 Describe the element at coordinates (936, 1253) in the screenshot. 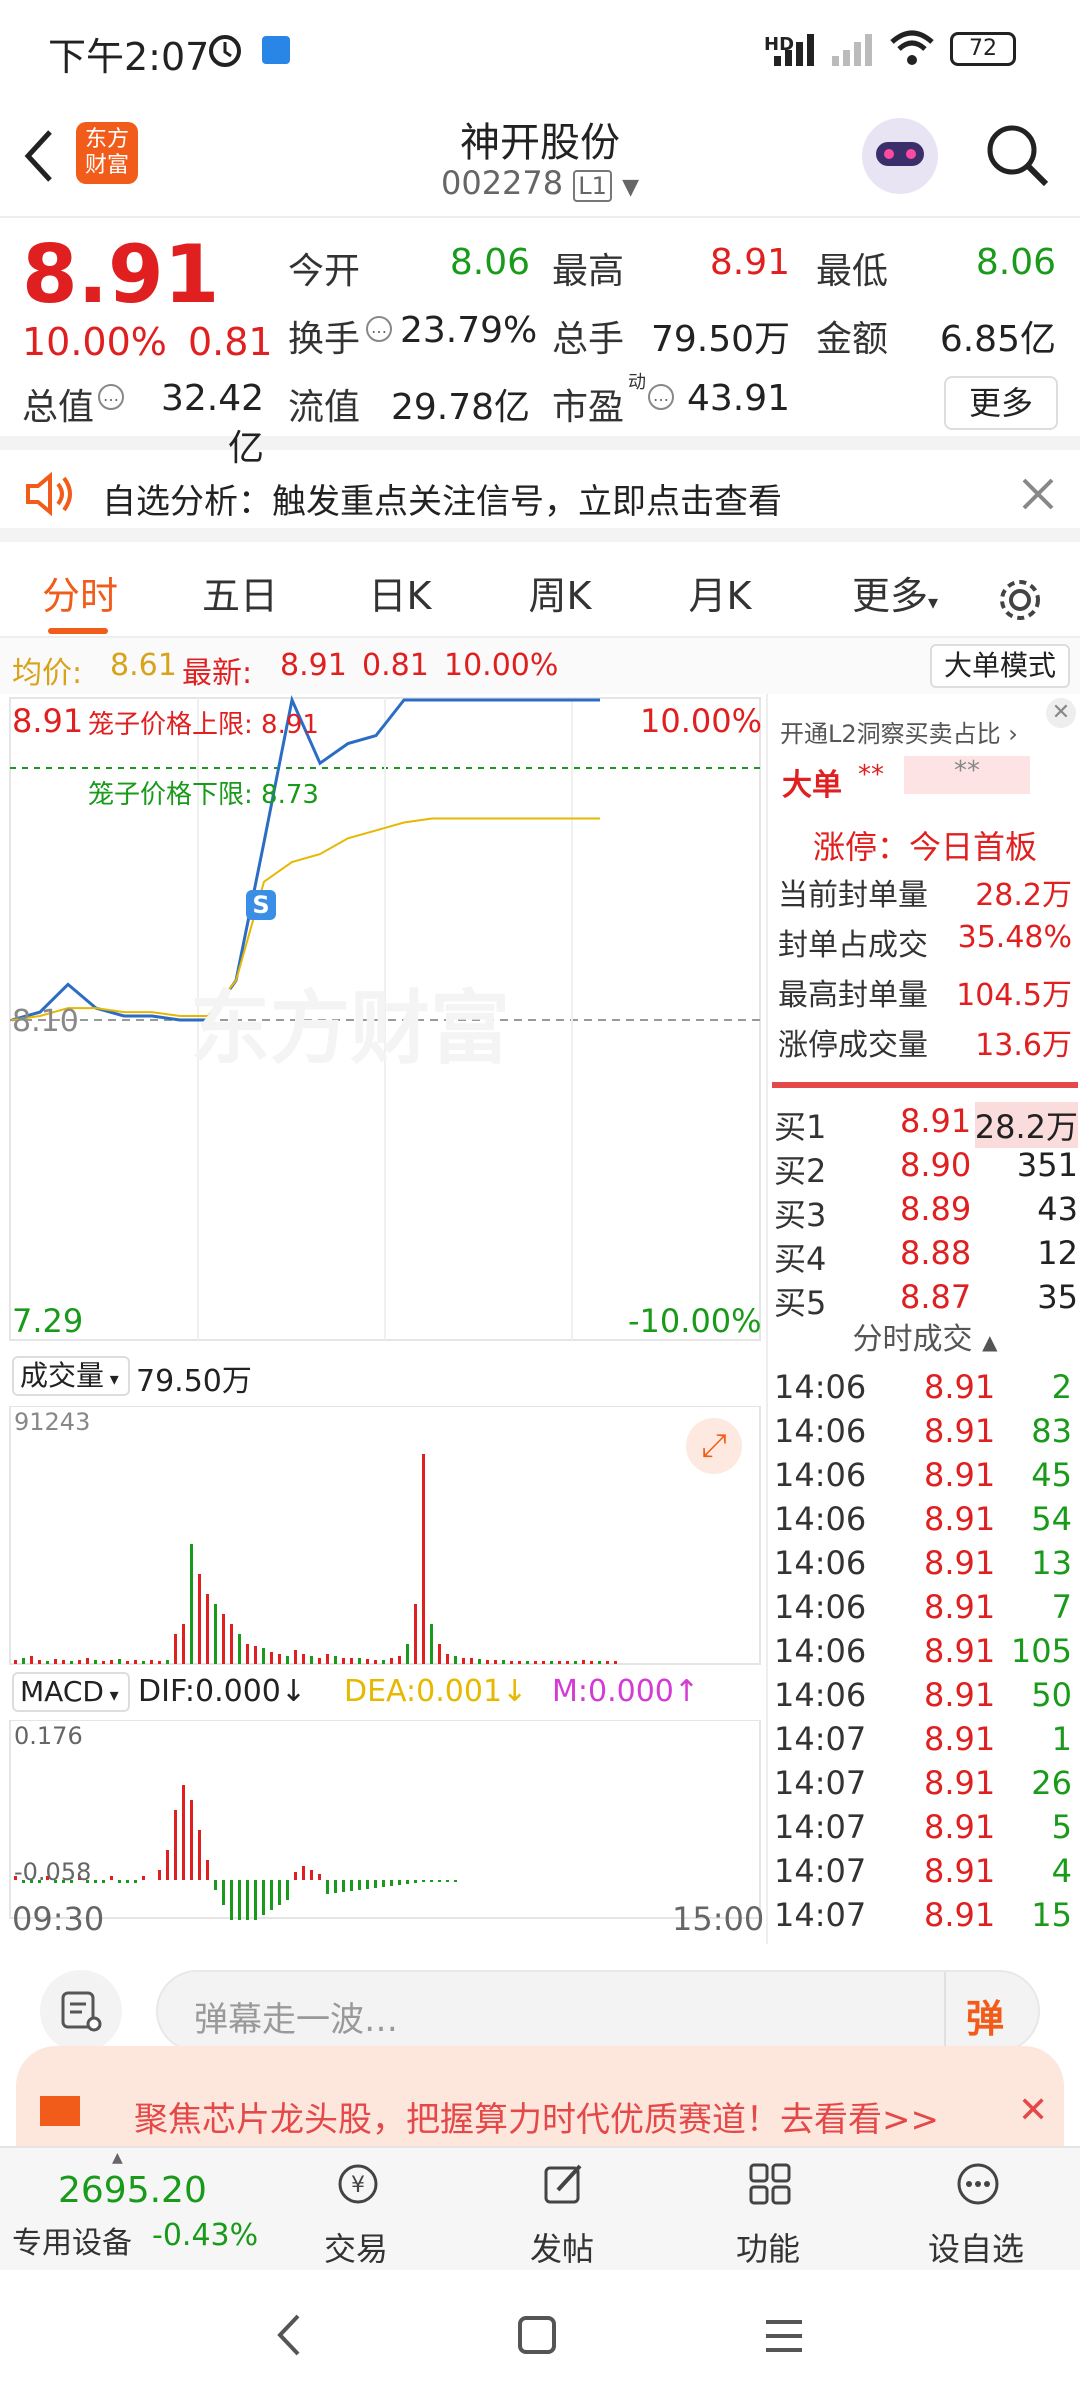

I see `bid-price: 8.88` at that location.